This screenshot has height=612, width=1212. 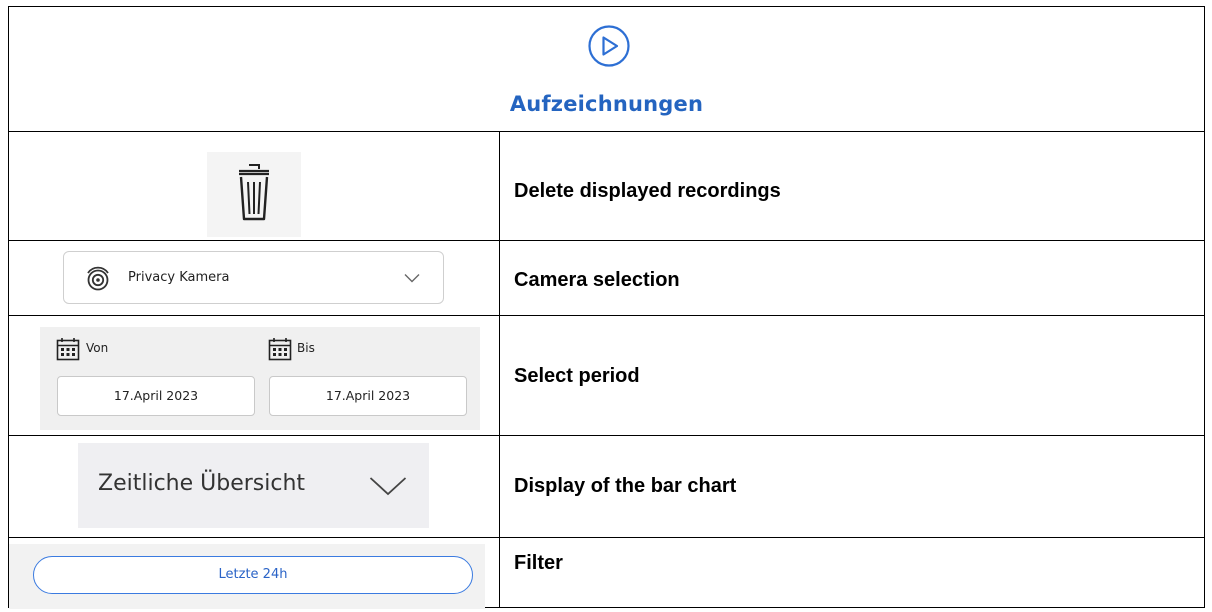 I want to click on camera-icon, so click(x=98, y=278).